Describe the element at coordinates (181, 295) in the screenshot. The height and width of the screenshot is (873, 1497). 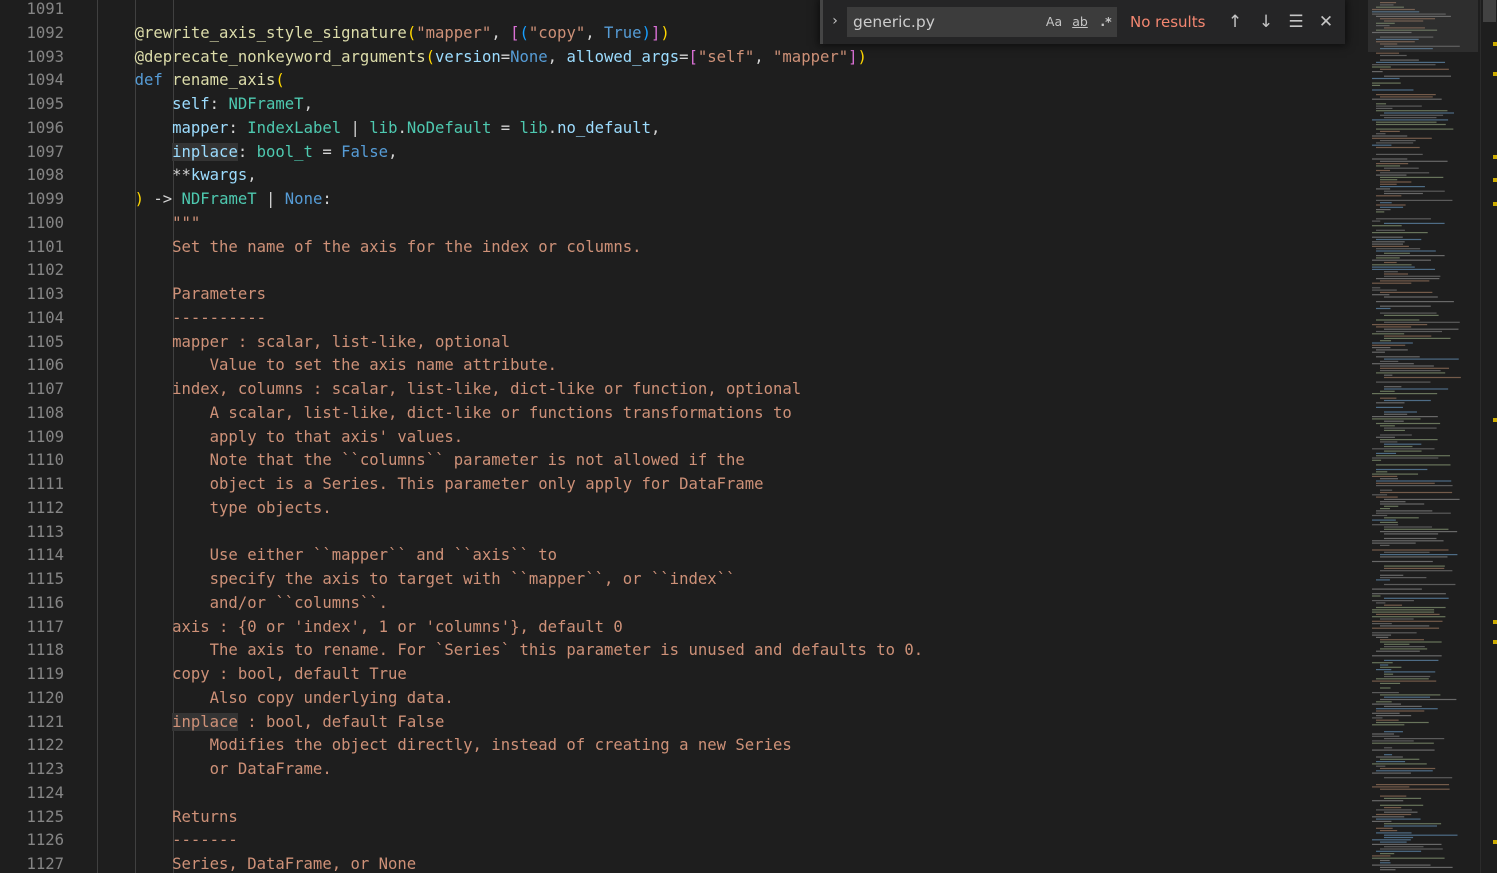
I see `code-line: Parameters` at that location.